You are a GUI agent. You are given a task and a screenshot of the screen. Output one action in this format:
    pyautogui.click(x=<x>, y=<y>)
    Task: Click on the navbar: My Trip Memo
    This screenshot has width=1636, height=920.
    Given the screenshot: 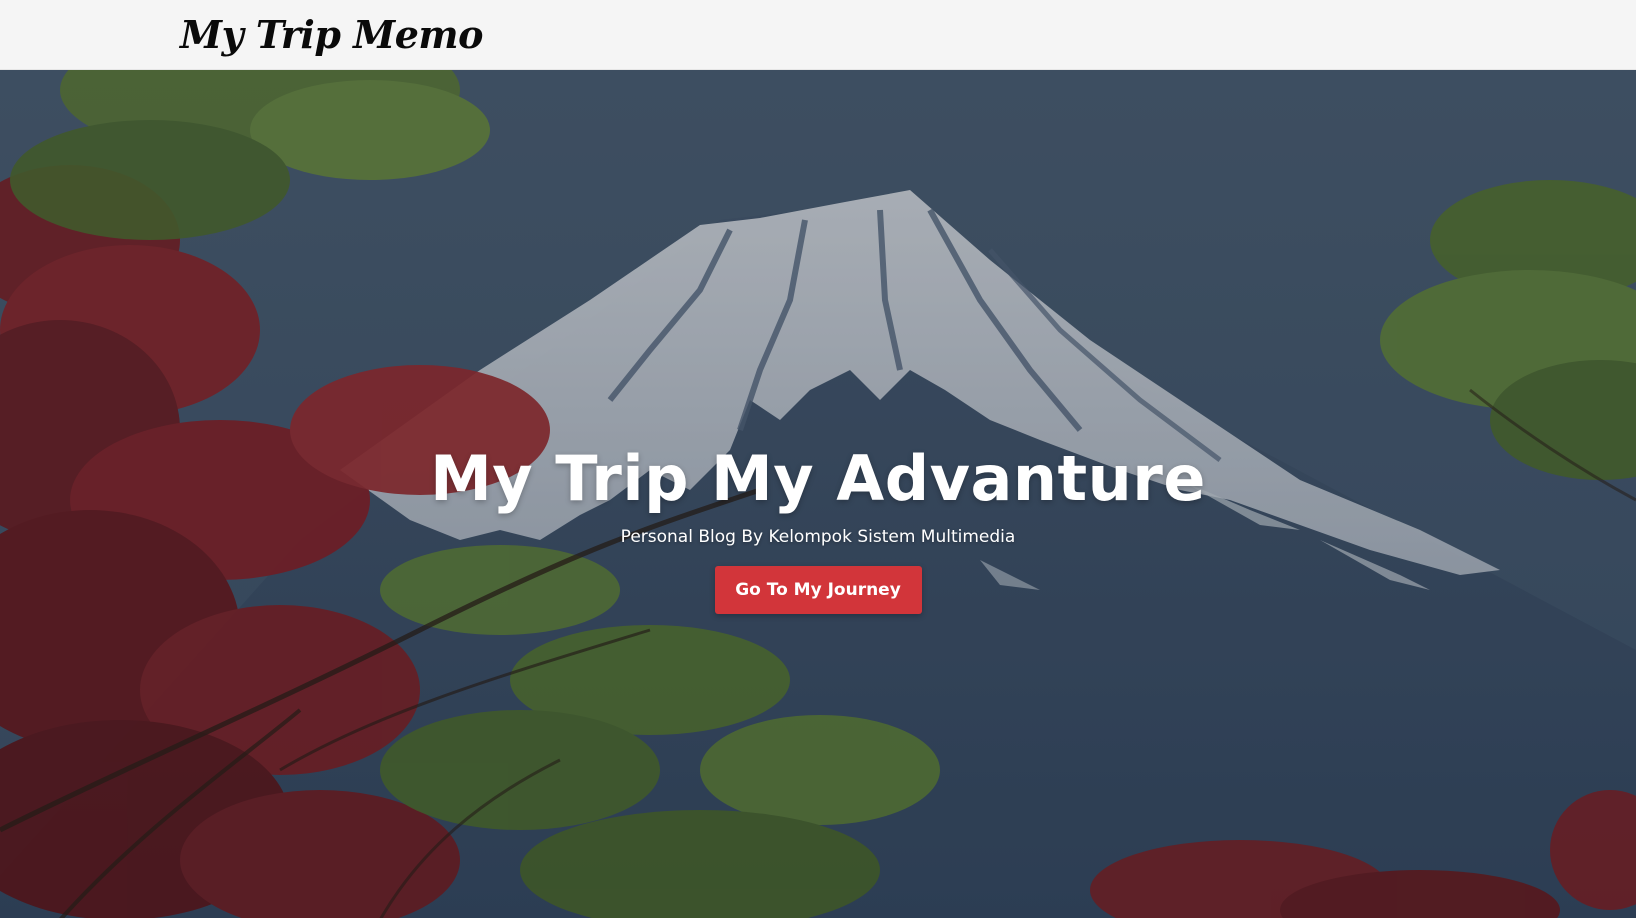 What is the action you would take?
    pyautogui.click(x=818, y=35)
    